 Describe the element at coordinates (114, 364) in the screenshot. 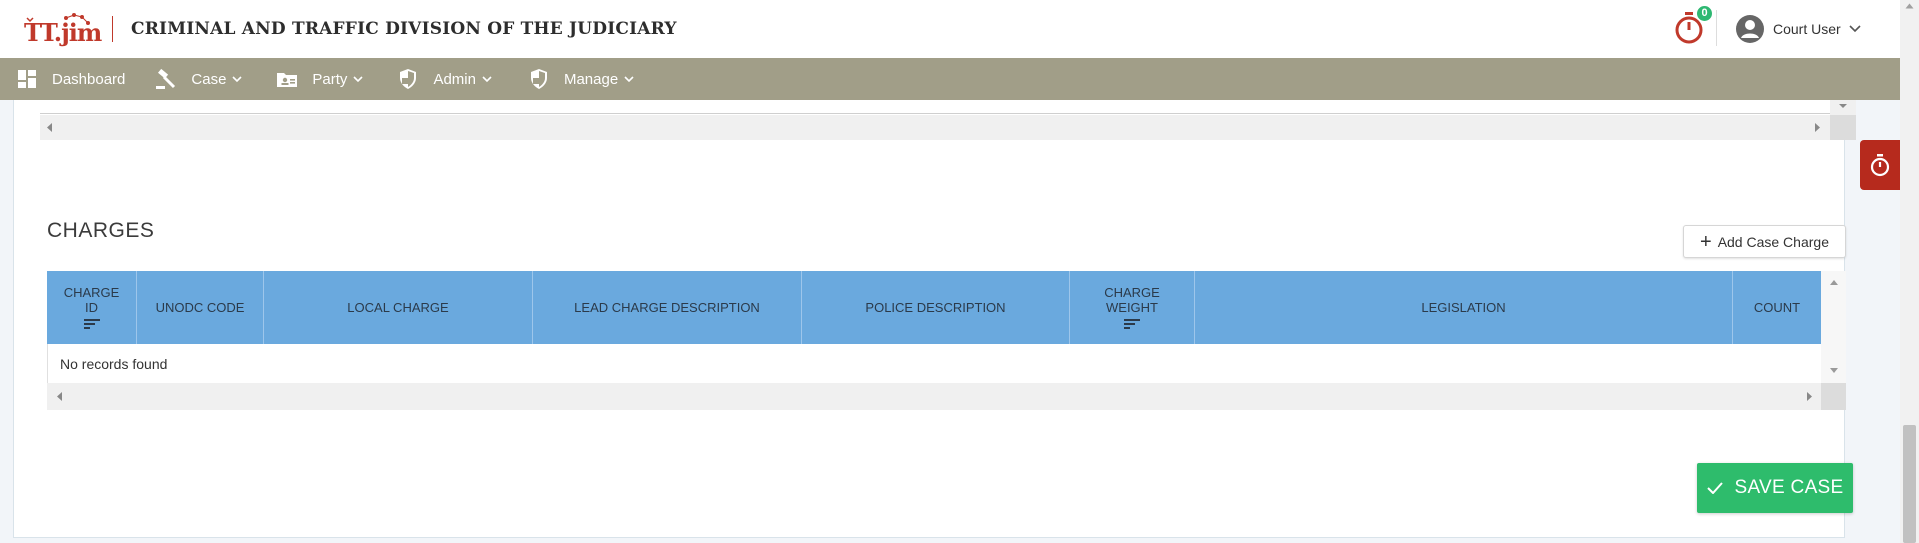

I see `empty-records-message: No records found` at that location.